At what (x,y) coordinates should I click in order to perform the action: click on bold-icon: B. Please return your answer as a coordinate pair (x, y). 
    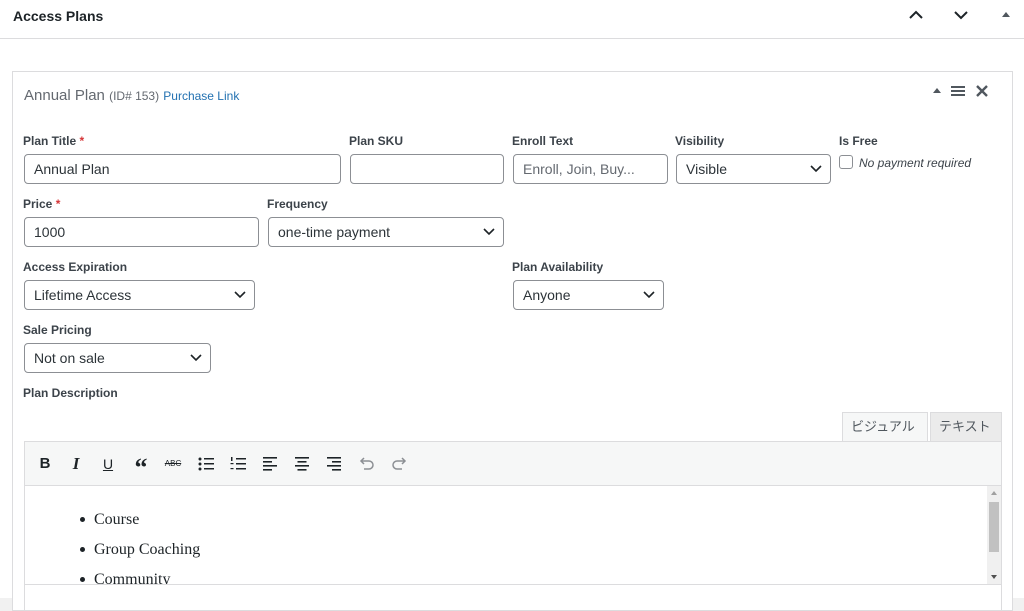
    Looking at the image, I should click on (45, 464).